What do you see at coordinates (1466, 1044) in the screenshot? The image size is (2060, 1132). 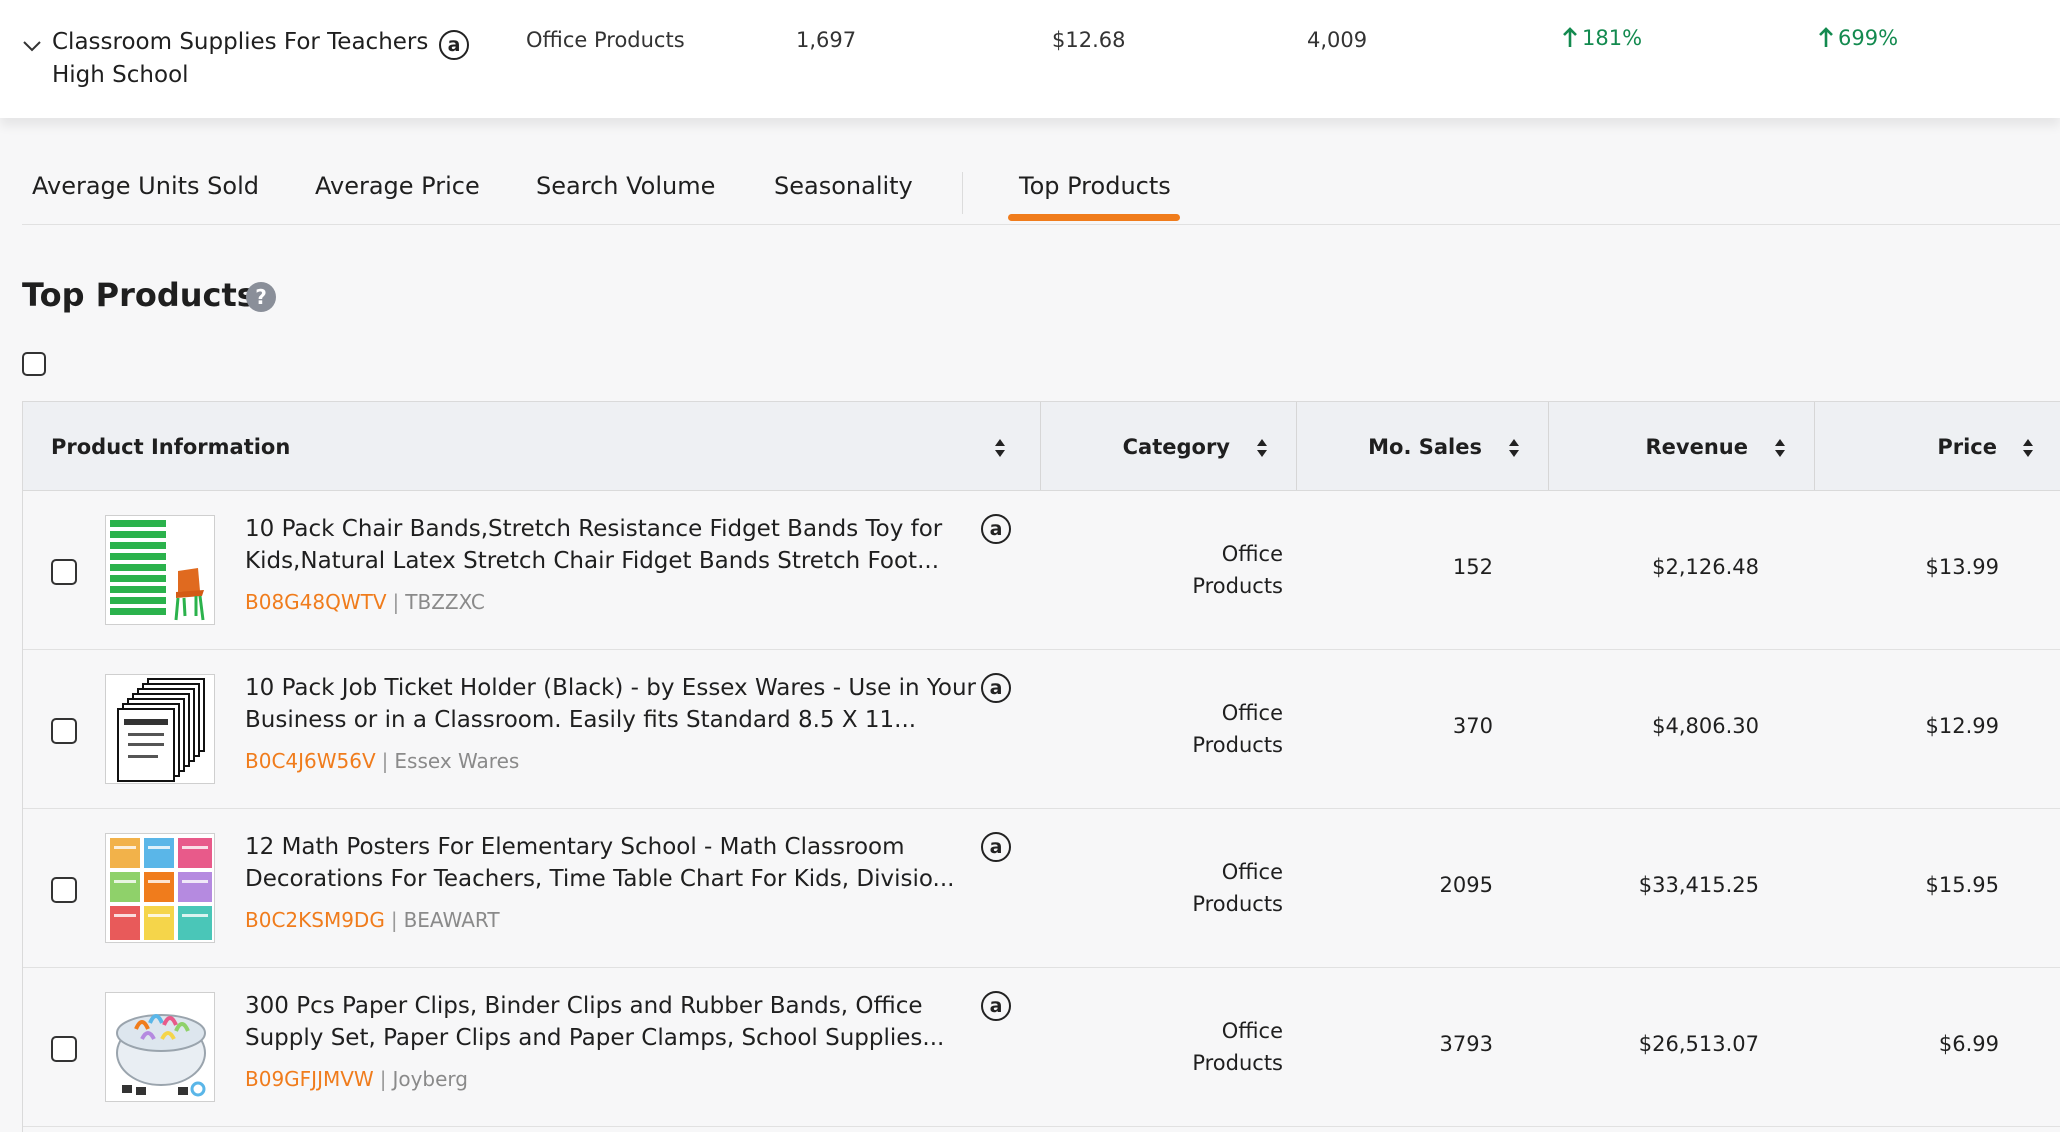 I see `row-mo-sales: 3793` at bounding box center [1466, 1044].